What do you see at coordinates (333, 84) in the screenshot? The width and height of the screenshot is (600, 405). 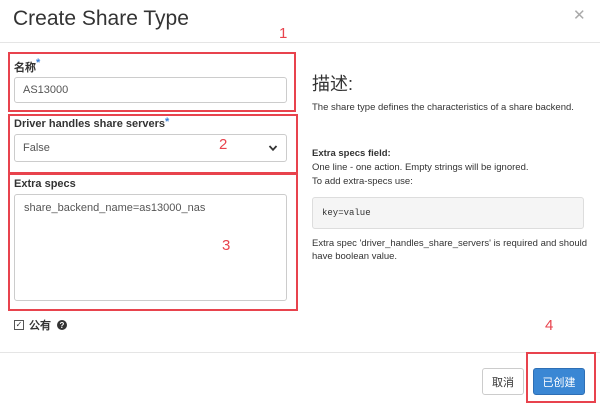 I see `description-heading: 描述:` at bounding box center [333, 84].